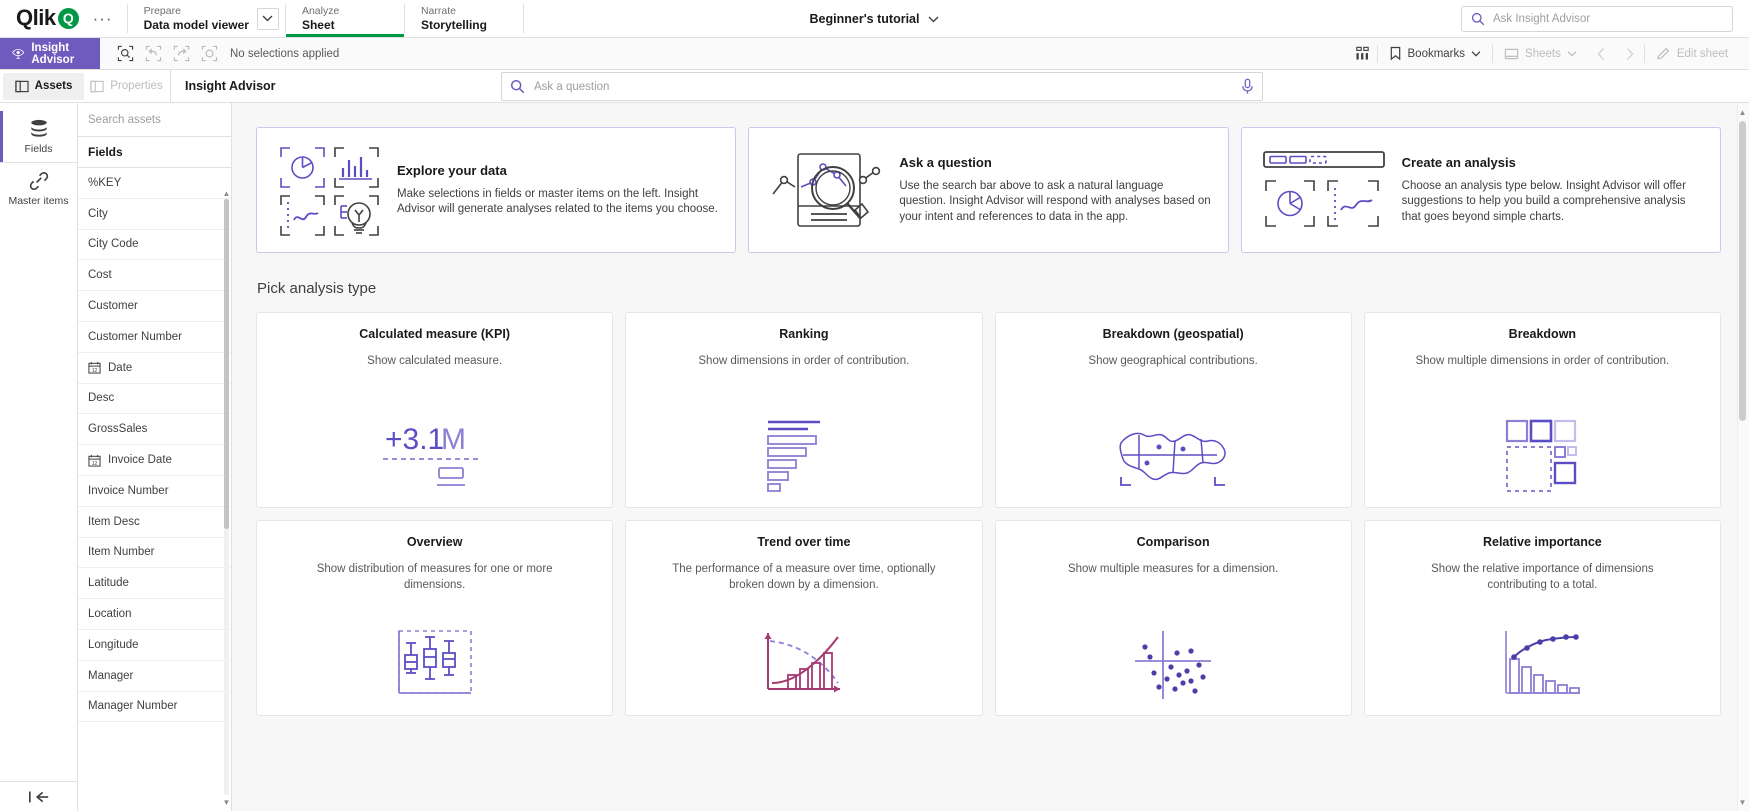 This screenshot has height=811, width=1749. Describe the element at coordinates (154, 614) in the screenshot. I see `field-item: Location` at that location.